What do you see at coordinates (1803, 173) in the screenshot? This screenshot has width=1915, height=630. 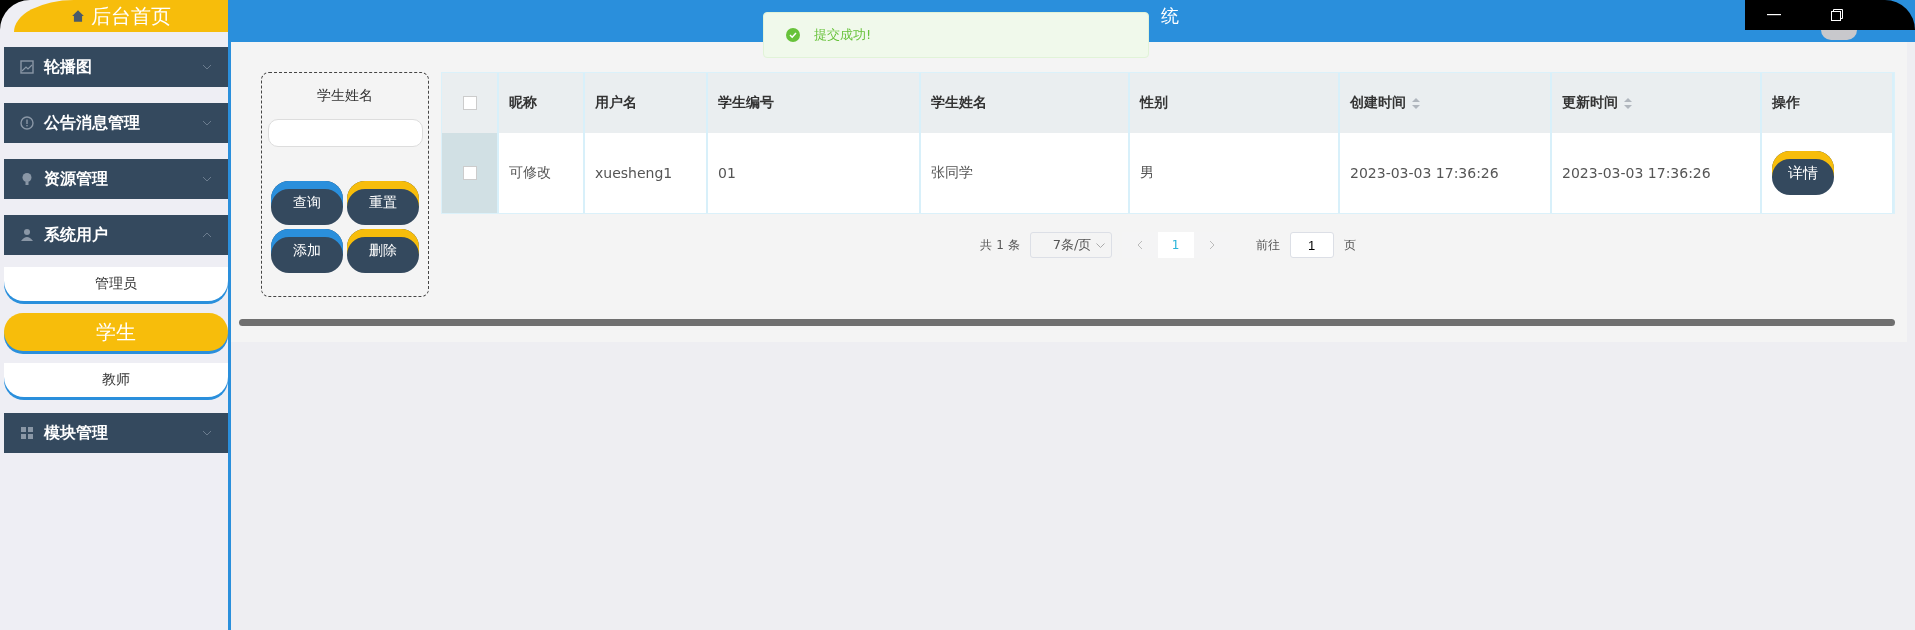 I see `details-button: 详情` at bounding box center [1803, 173].